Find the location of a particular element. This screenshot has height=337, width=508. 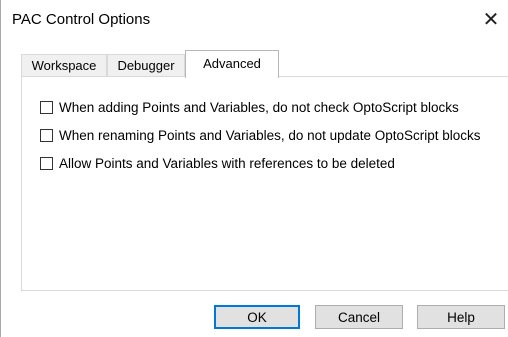

tab-debugger: Debugger is located at coordinates (146, 65).